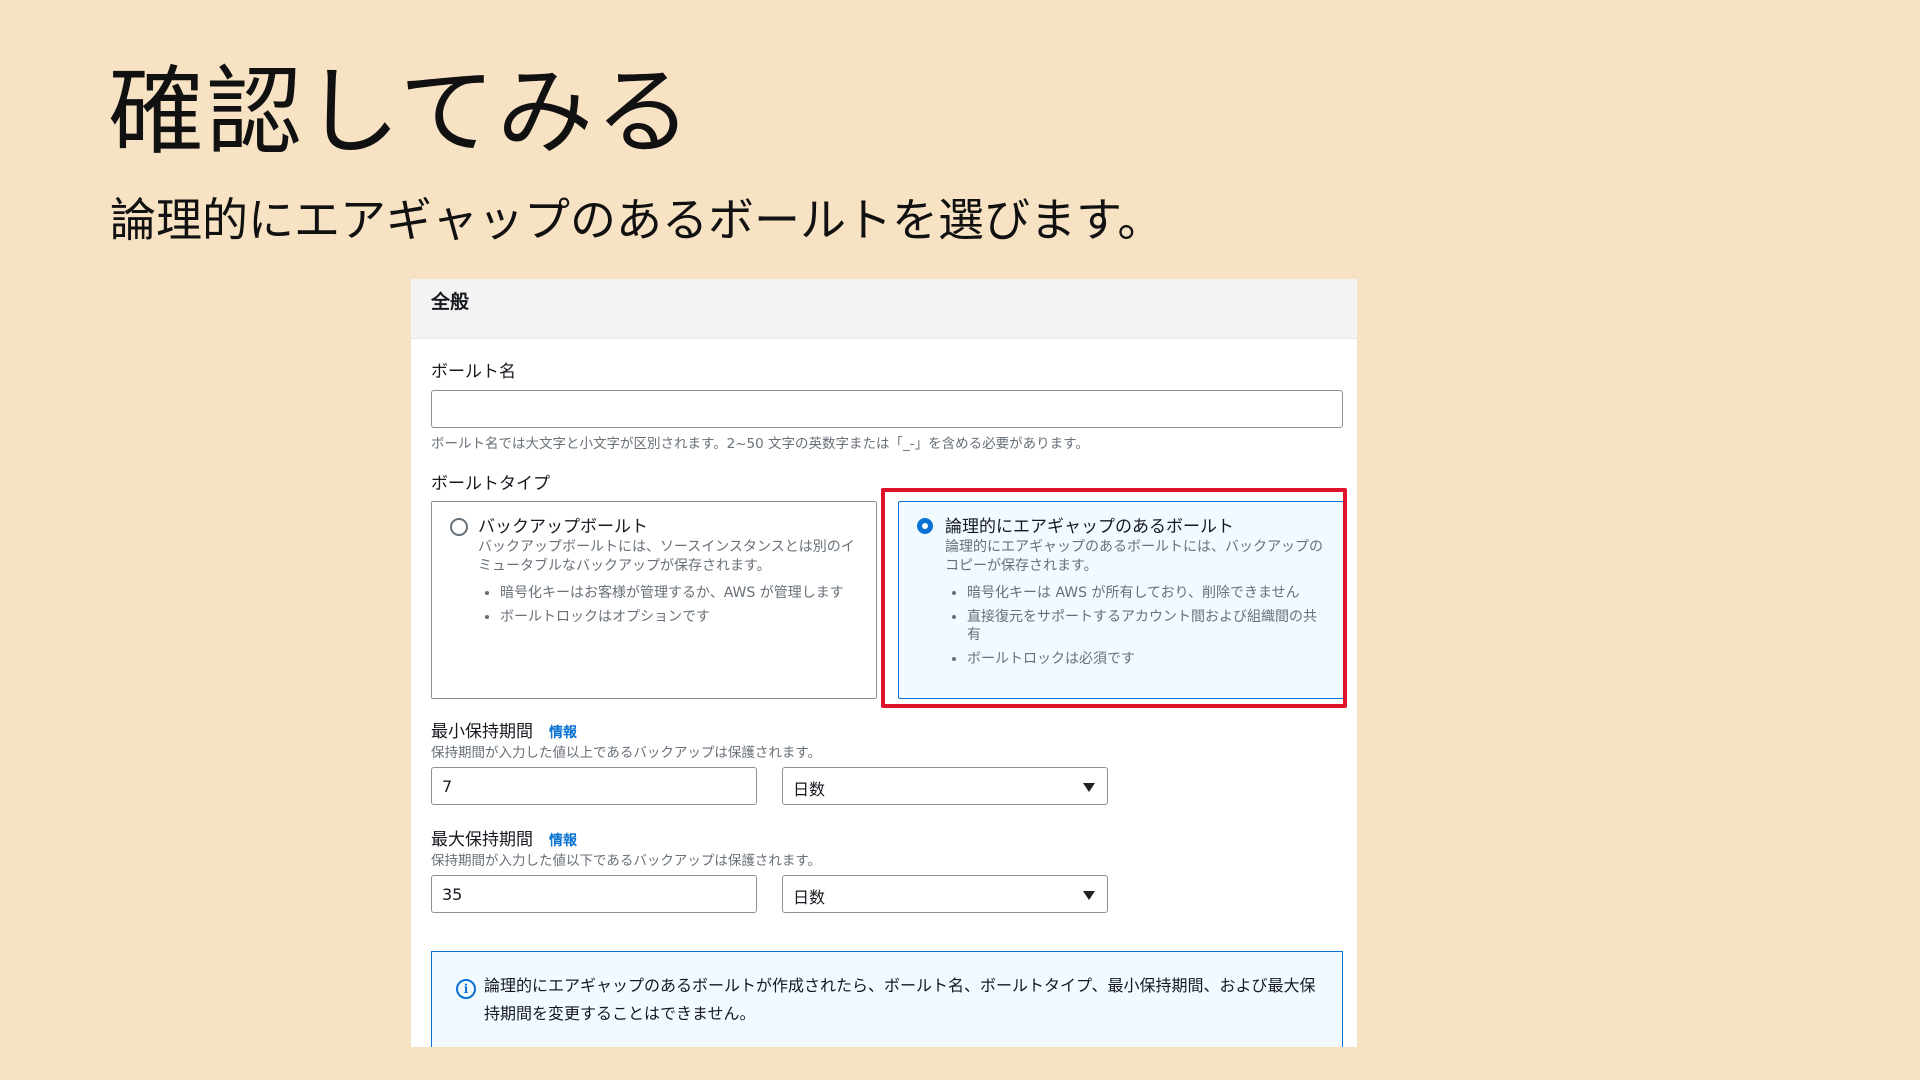 The image size is (1920, 1080). I want to click on highlight-box, so click(1114, 598).